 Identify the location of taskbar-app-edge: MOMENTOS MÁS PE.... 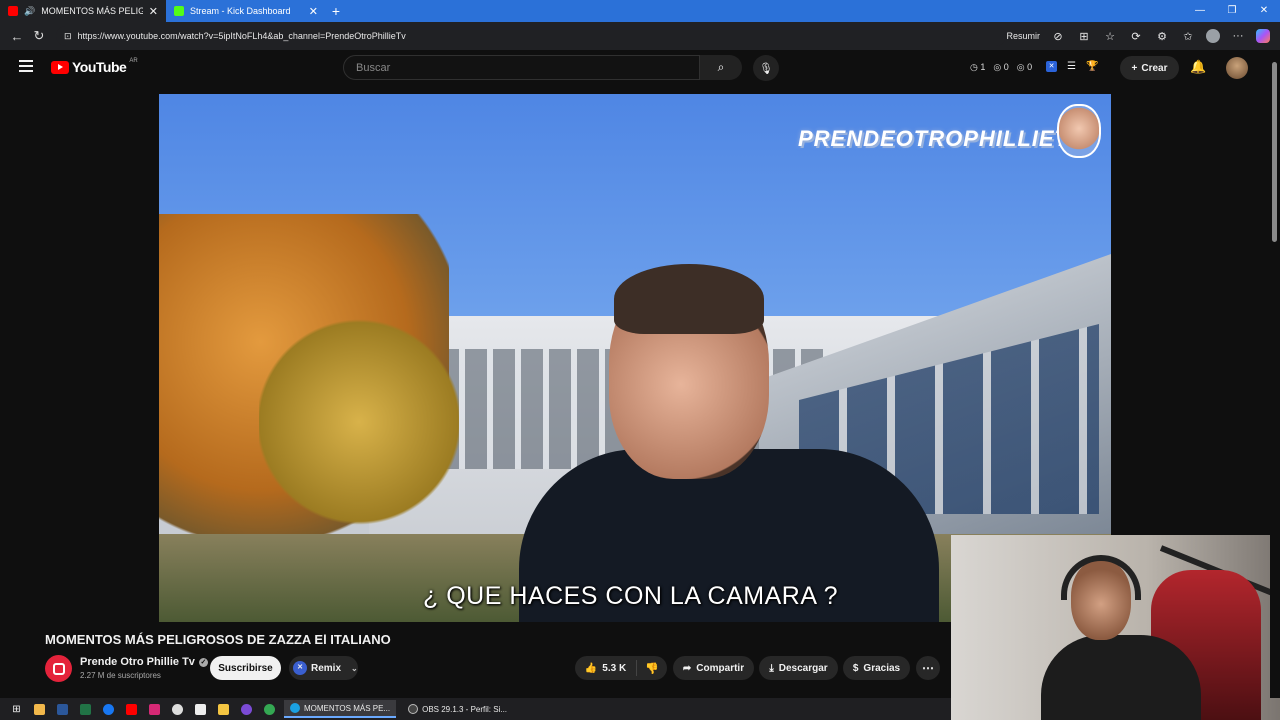
(340, 709).